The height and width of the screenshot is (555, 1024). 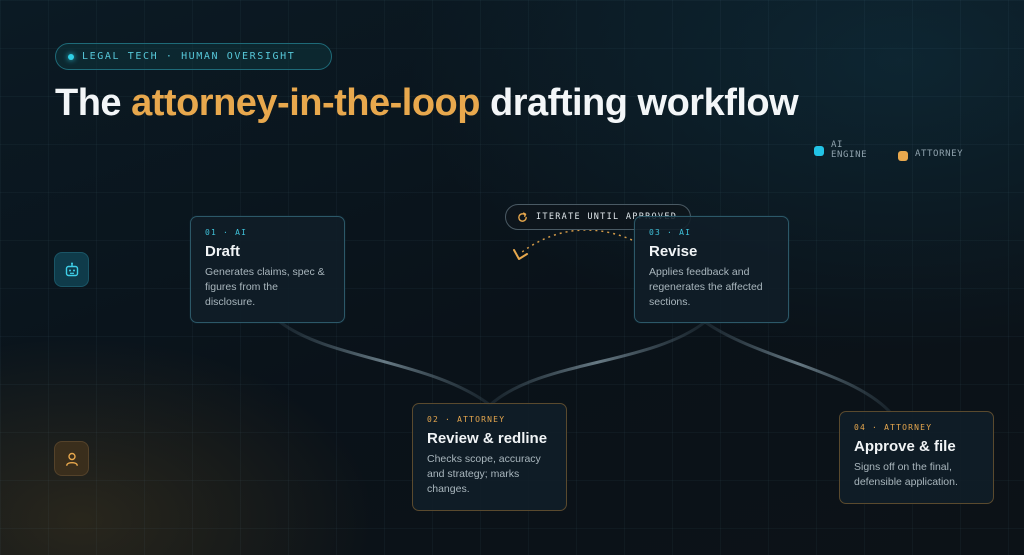 I want to click on ai-lane-badge, so click(x=71, y=269).